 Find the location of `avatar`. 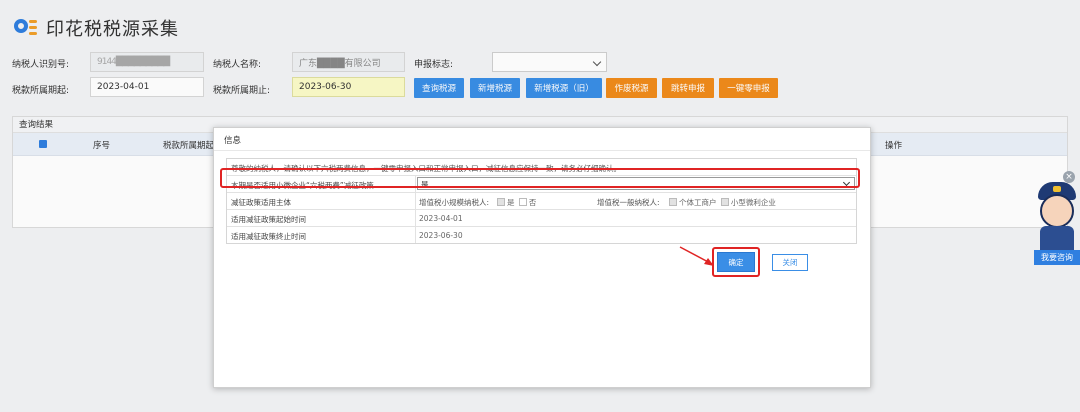

avatar is located at coordinates (1057, 211).